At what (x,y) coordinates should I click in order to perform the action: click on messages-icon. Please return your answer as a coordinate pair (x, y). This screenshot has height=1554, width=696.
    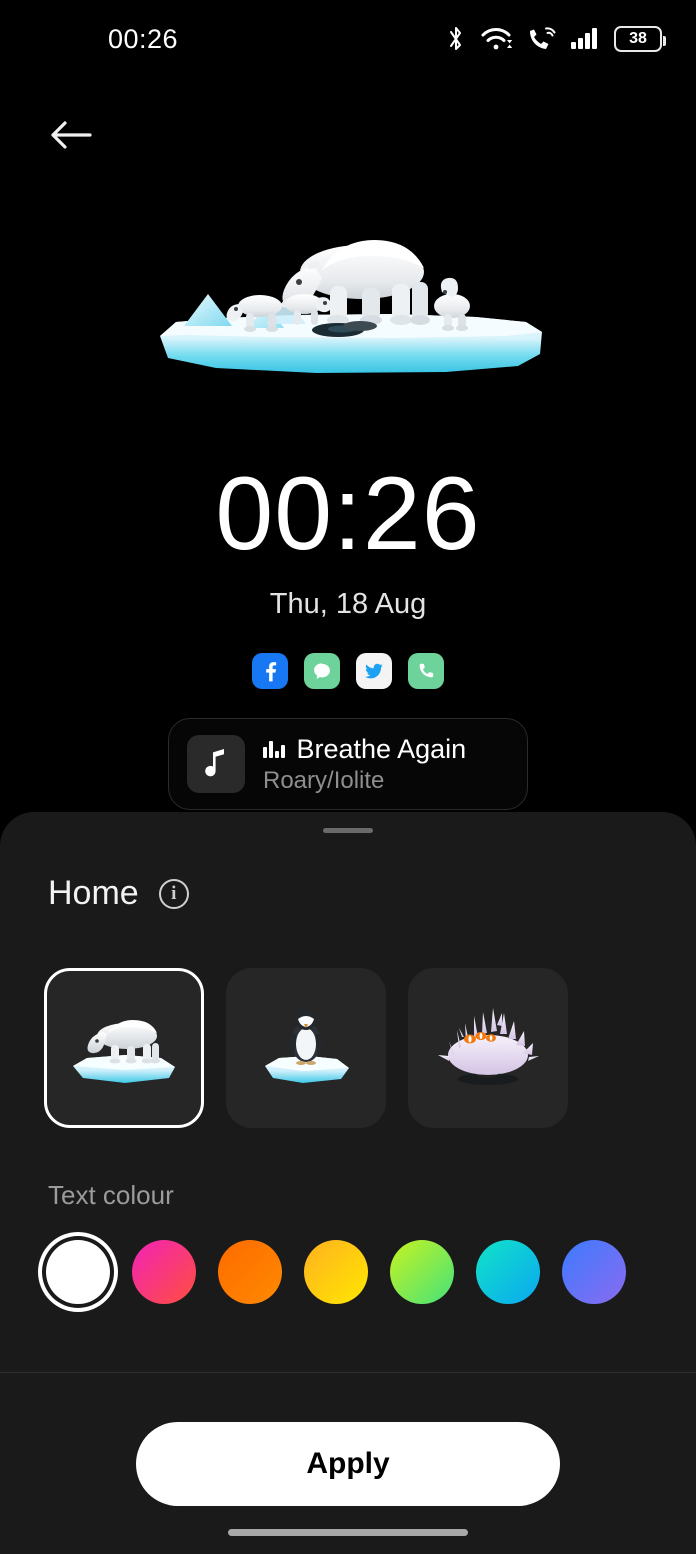
    Looking at the image, I should click on (322, 671).